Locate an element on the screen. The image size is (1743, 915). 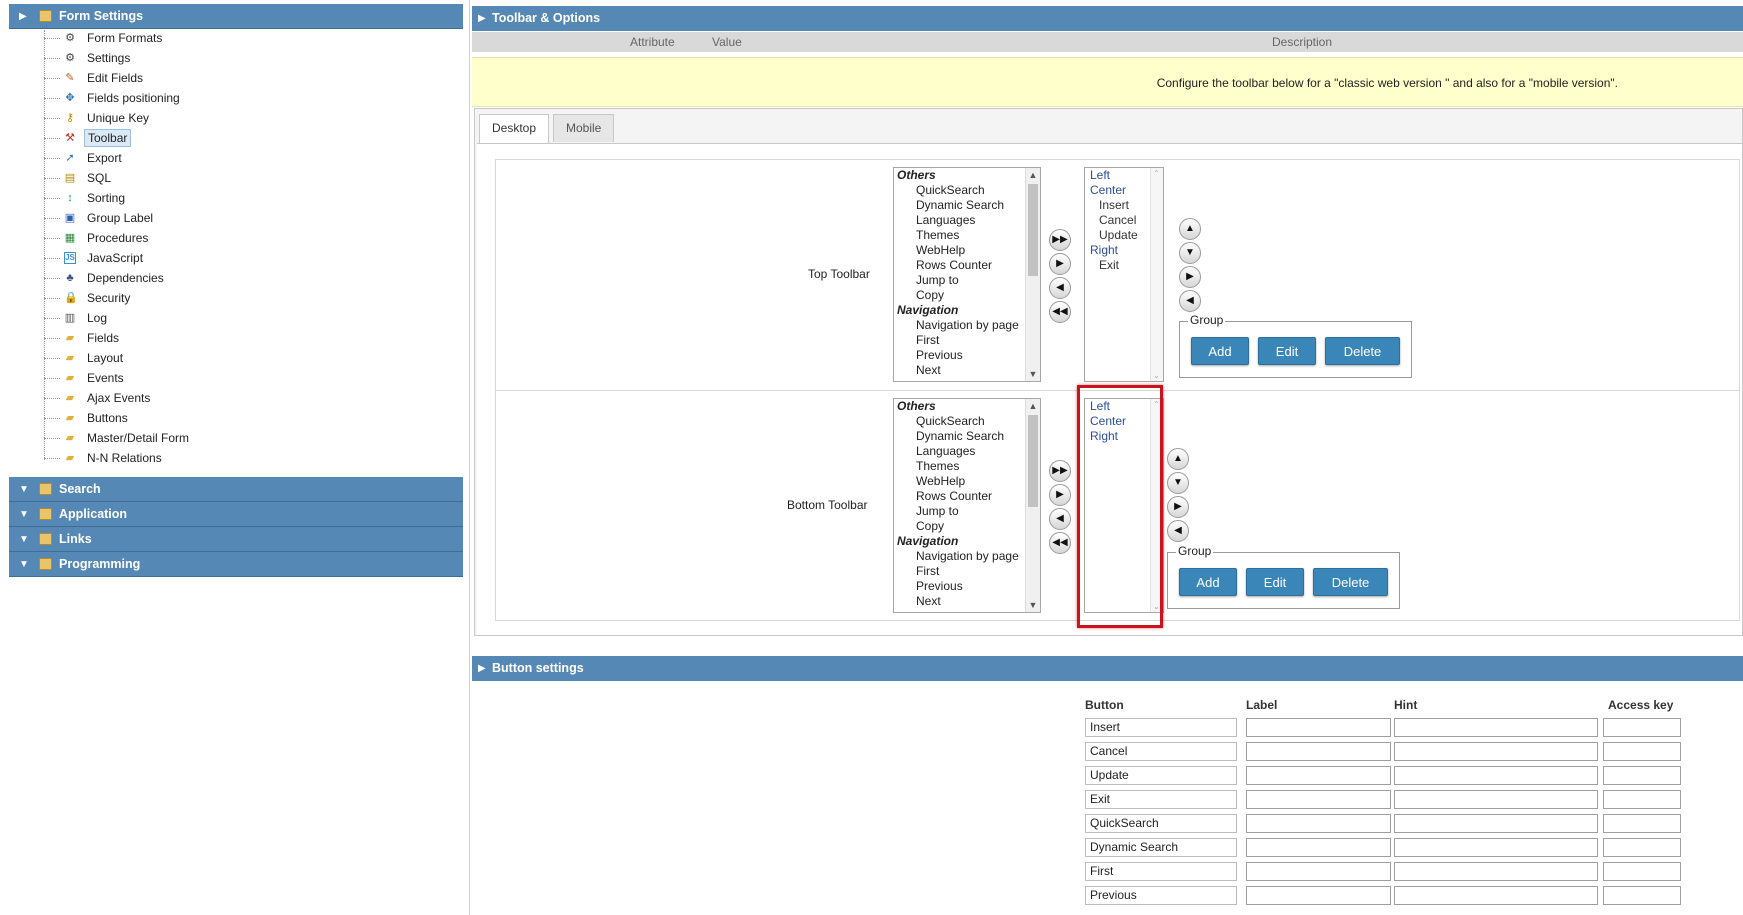
tree-item-n-n-relations: ▰ N-N Relations is located at coordinates (246, 458).